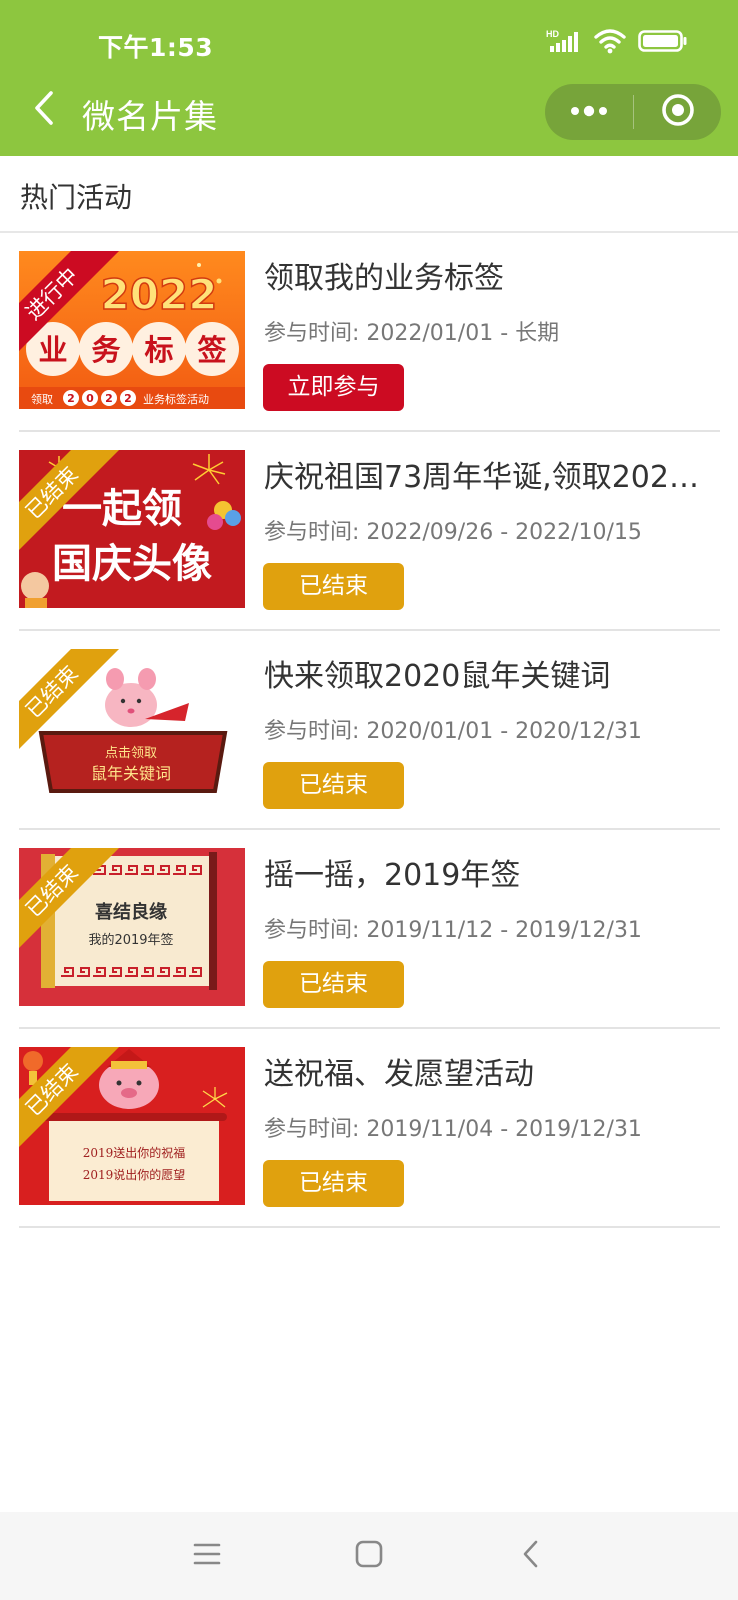  Describe the element at coordinates (663, 43) in the screenshot. I see `battery-icon` at that location.